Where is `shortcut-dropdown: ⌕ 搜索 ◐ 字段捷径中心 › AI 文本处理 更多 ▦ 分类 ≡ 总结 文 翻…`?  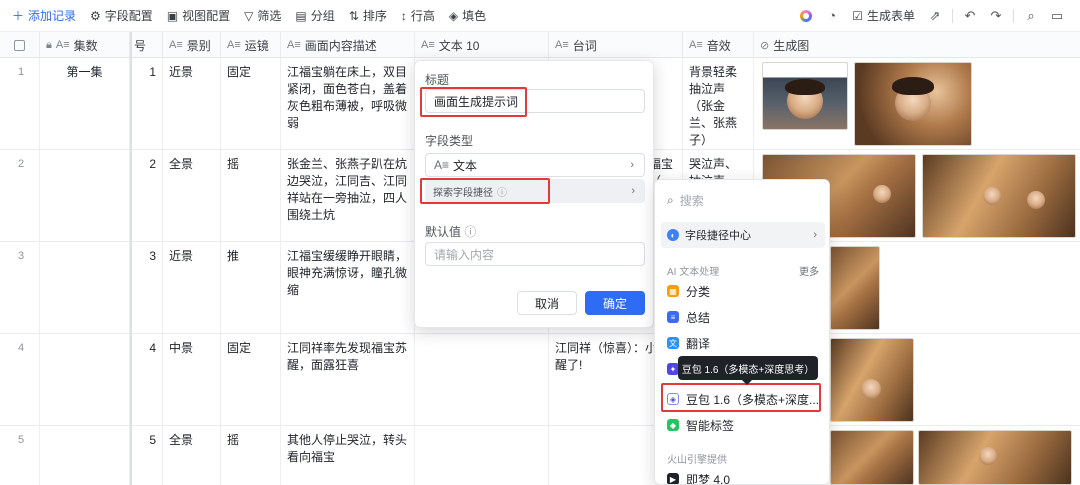
shortcut-dropdown: ⌕ 搜索 ◐ 字段捷径中心 › AI 文本处理 更多 ▦ 分类 ≡ 总结 文 翻… is located at coordinates (742, 332).